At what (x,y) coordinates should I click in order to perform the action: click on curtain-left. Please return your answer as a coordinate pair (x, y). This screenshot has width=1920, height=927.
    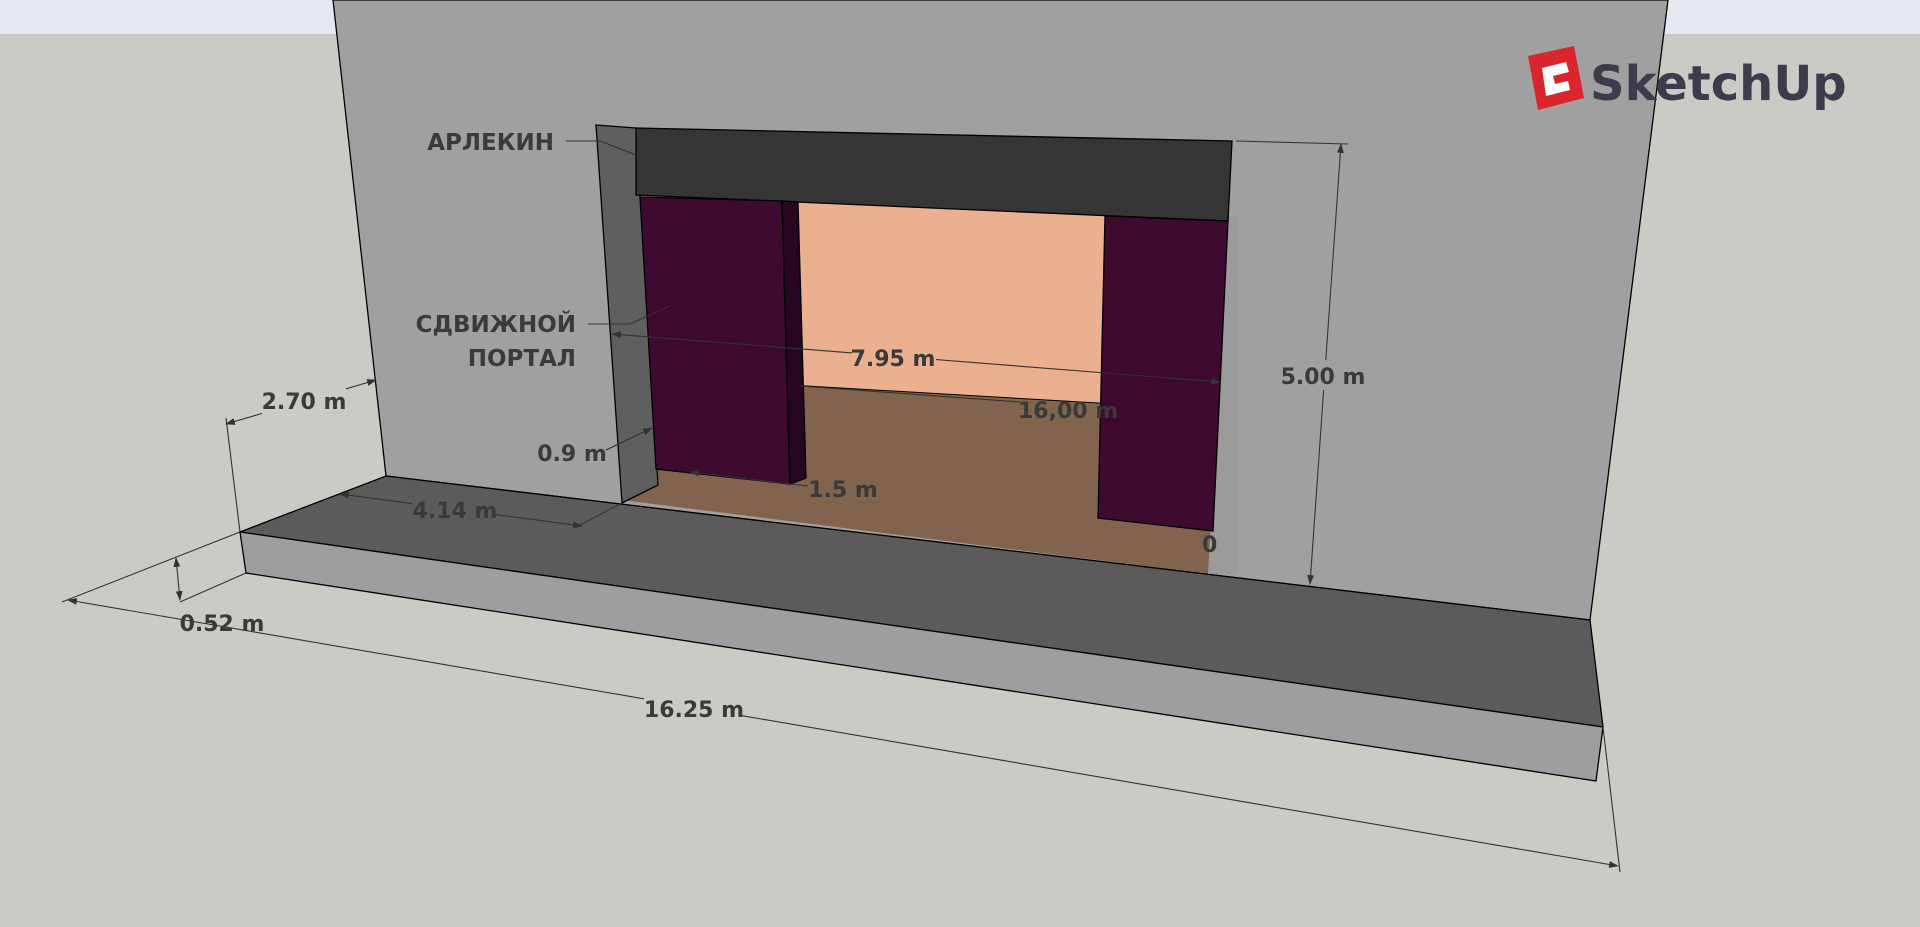
    Looking at the image, I should click on (715, 340).